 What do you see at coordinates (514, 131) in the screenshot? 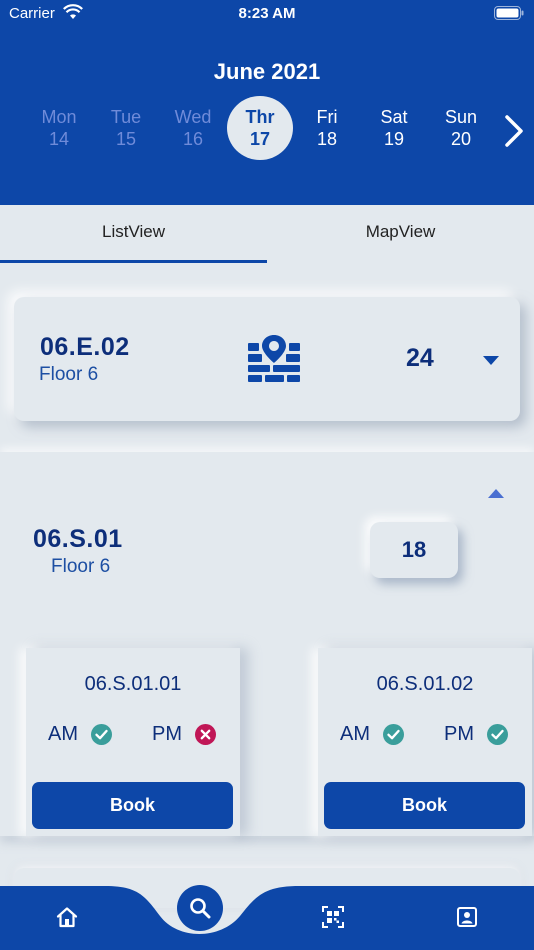
I see `chevron-right-icon` at bounding box center [514, 131].